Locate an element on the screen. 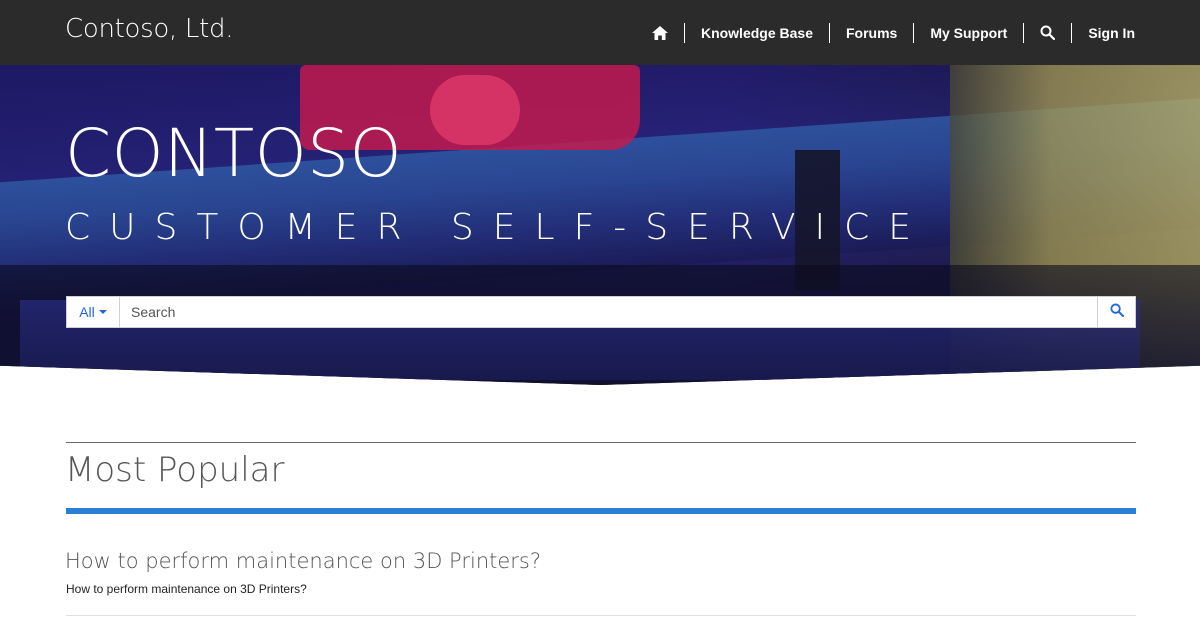 The height and width of the screenshot is (624, 1200). hero-background-print-object-detail is located at coordinates (475, 110).